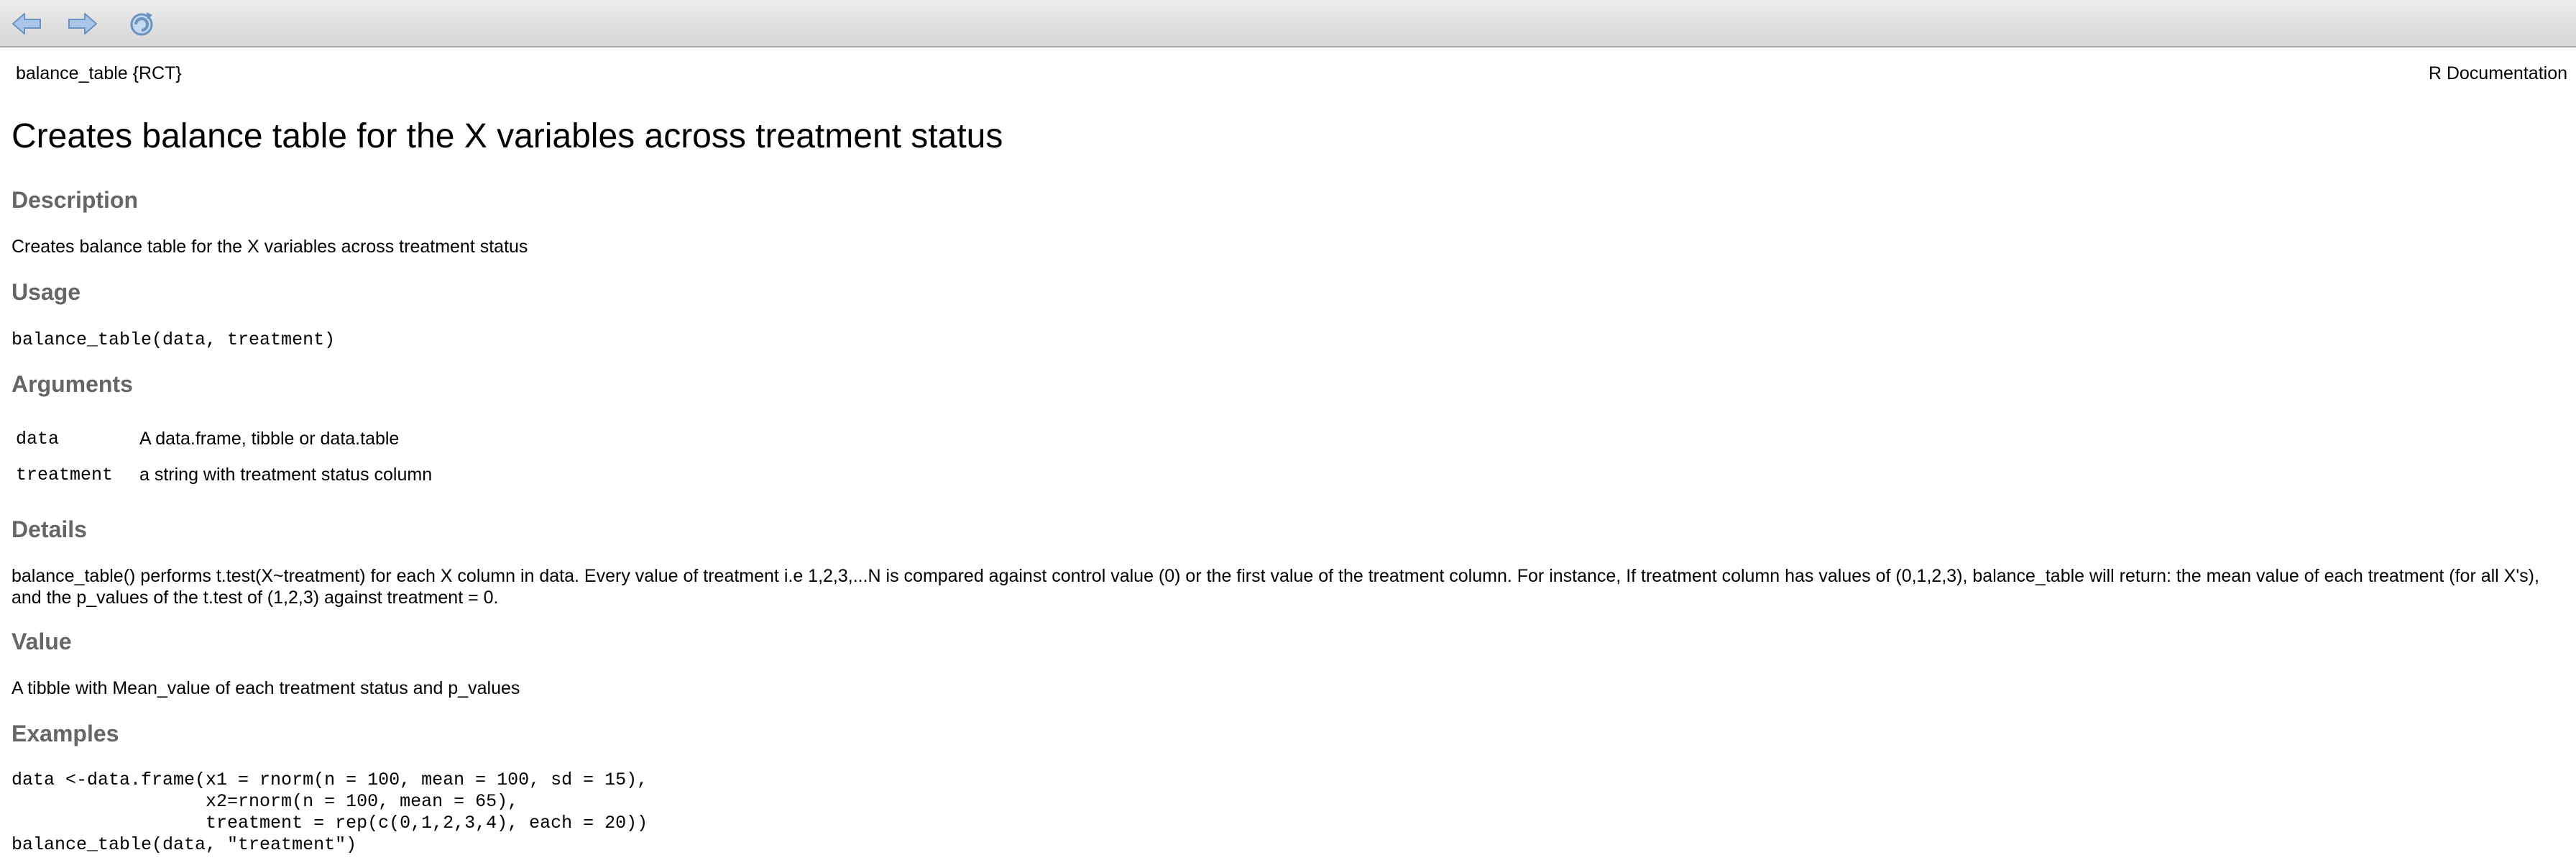 Image resolution: width=2576 pixels, height=868 pixels. I want to click on doc-header: balance_table {RCT} R Documentation, so click(1291, 76).